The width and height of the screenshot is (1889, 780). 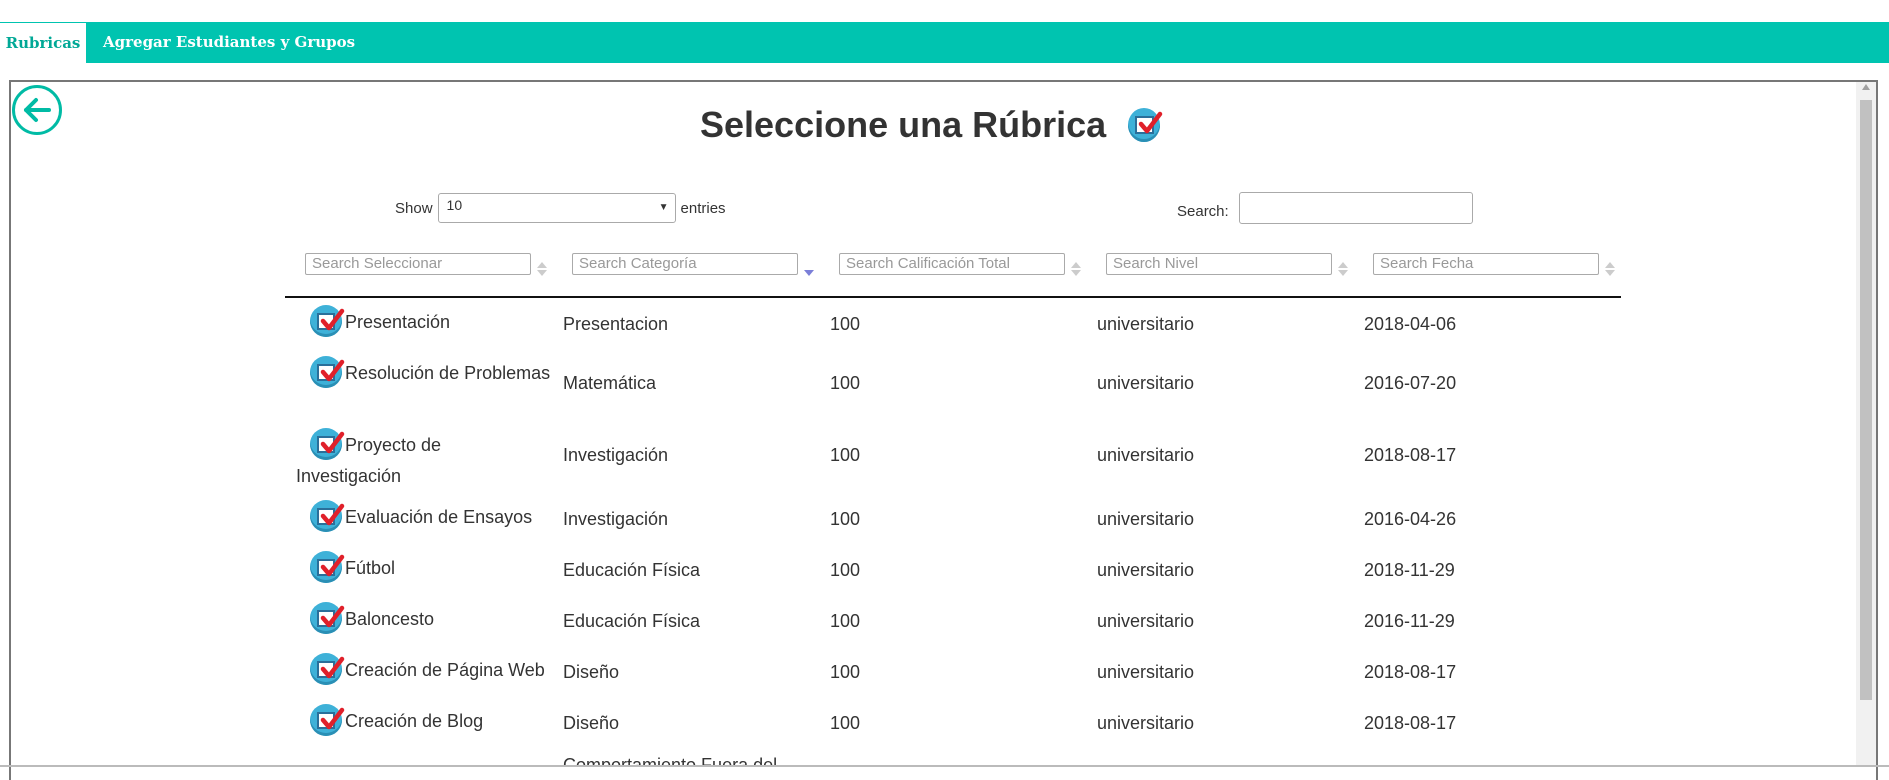 I want to click on page-title: Seleccione una Rúbrica, so click(x=903, y=124).